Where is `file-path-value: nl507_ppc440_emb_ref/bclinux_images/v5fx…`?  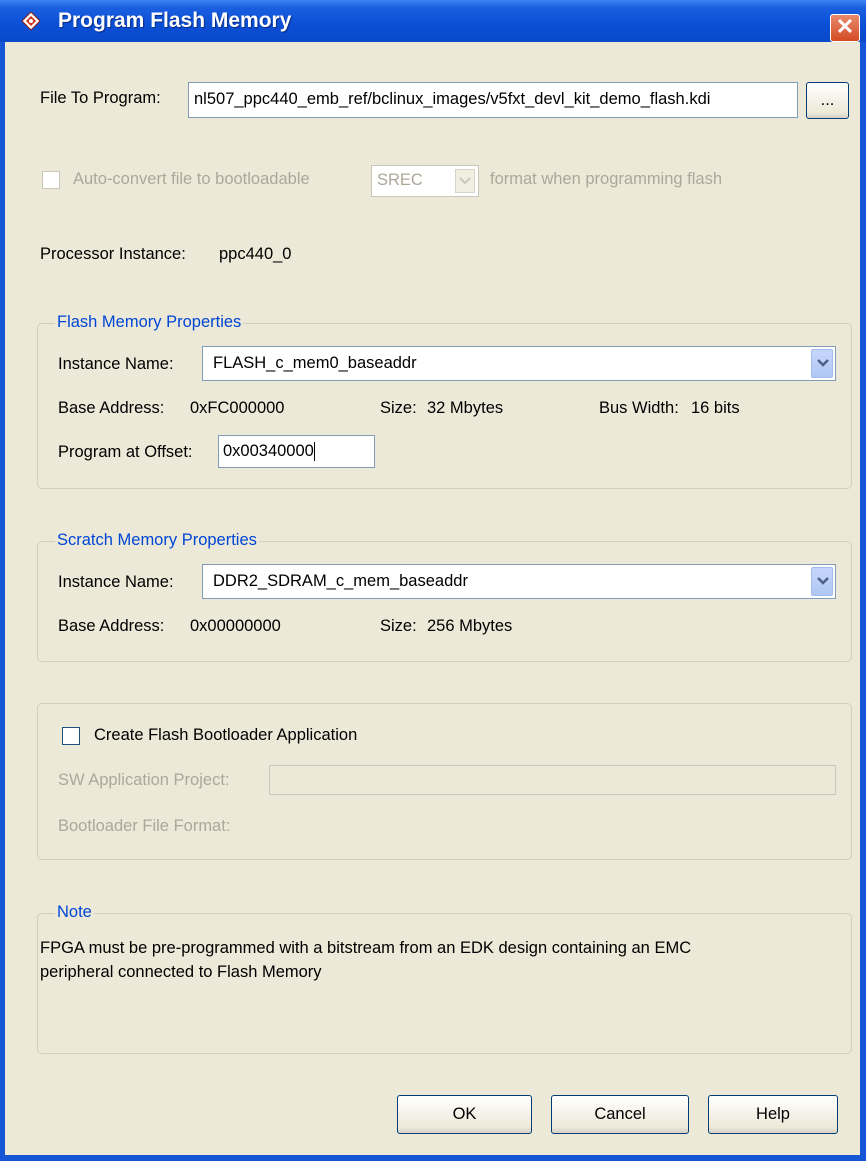
file-path-value: nl507_ppc440_emb_ref/bclinux_images/v5fx… is located at coordinates (452, 99).